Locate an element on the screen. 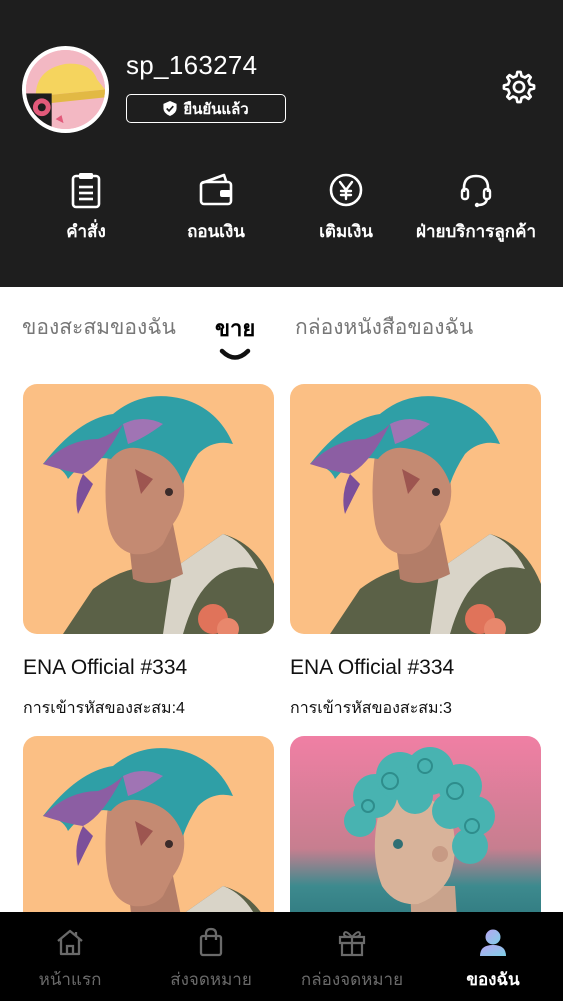 This screenshot has width=563, height=1001. gift-icon is located at coordinates (352, 944).